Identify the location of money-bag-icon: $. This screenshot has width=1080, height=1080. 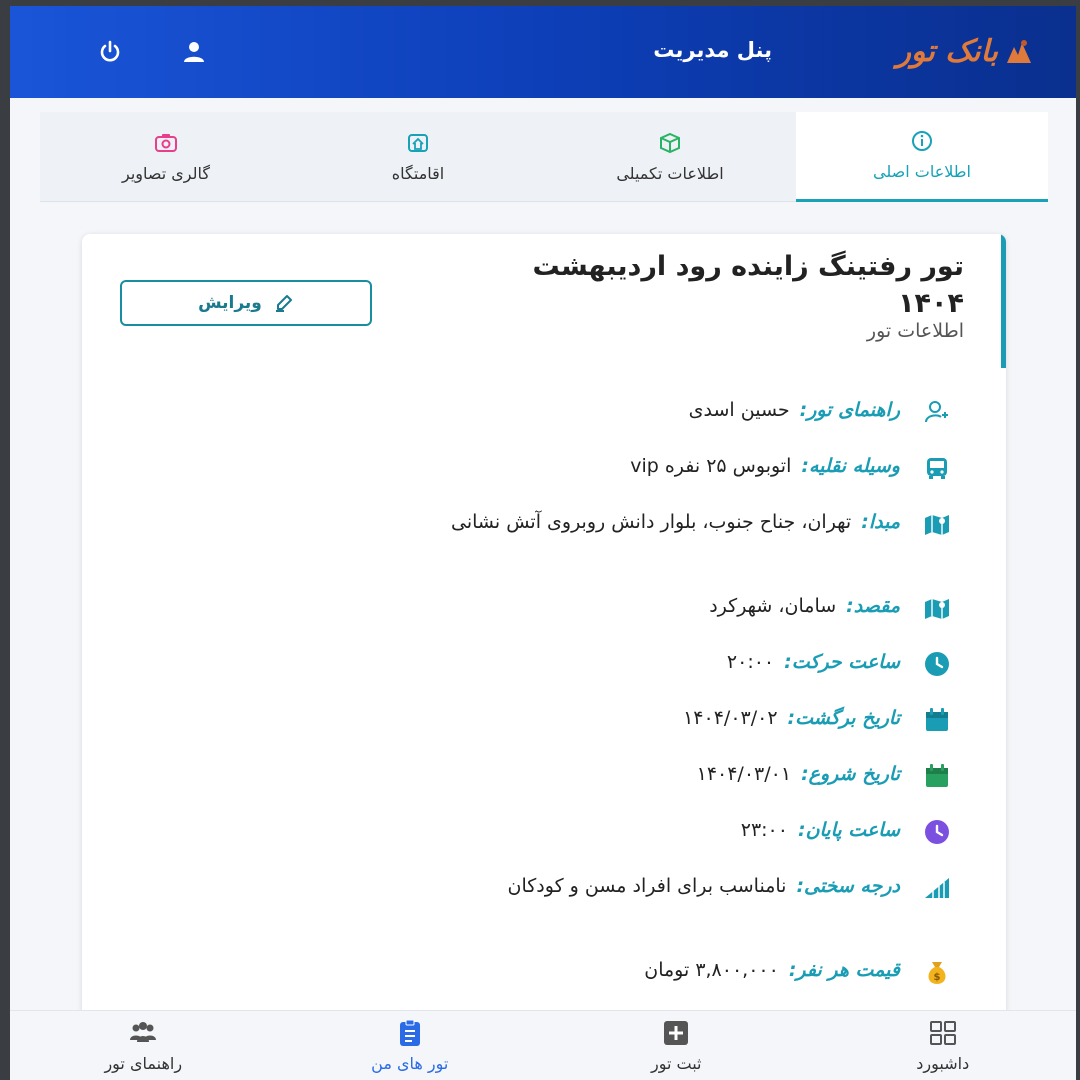
(937, 972).